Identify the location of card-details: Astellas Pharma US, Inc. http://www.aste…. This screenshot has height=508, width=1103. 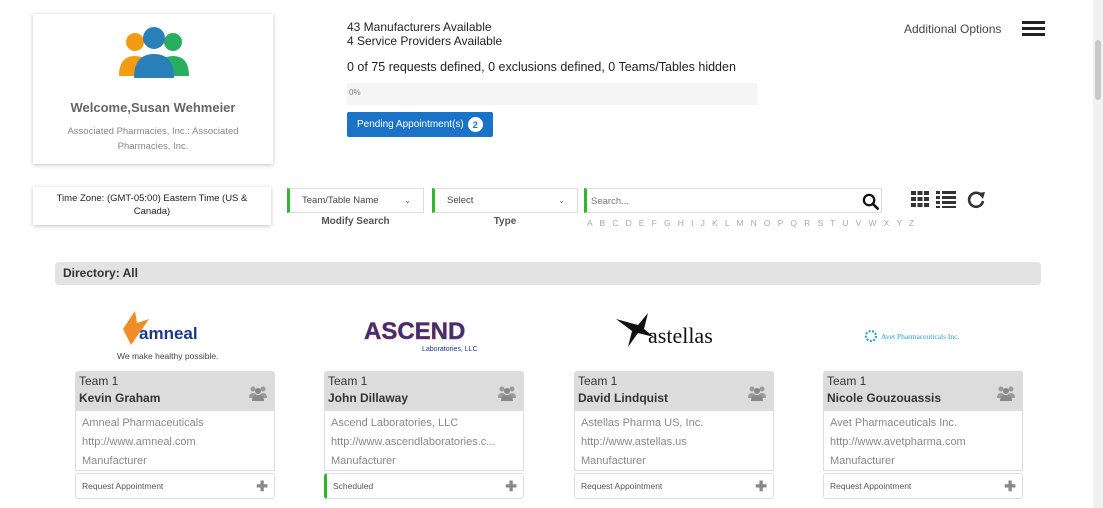
(674, 441).